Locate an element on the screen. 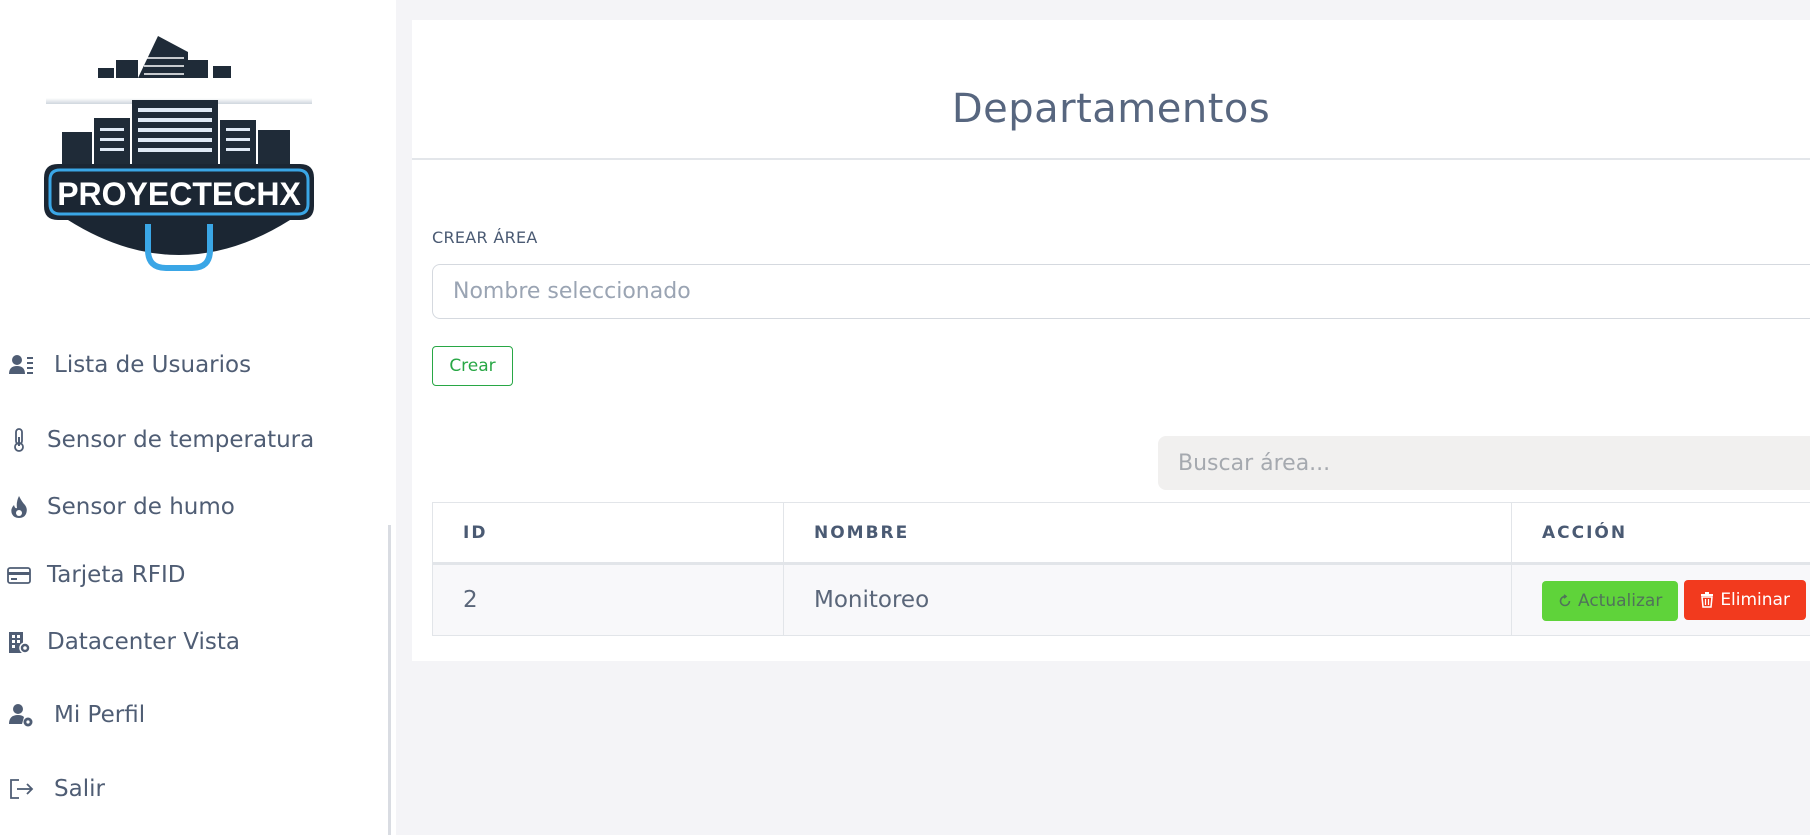 This screenshot has height=835, width=1810. sidebar-item-label: Sensor de temperatura is located at coordinates (181, 440).